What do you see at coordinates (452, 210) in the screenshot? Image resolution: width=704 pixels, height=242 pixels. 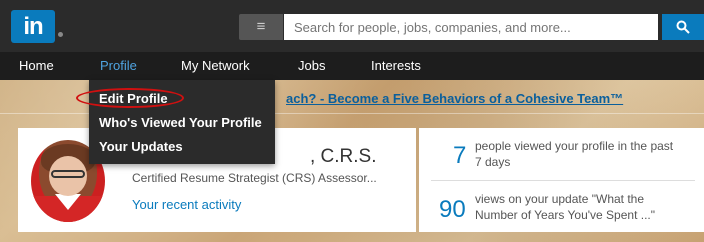 I see `update-views-count: 90` at bounding box center [452, 210].